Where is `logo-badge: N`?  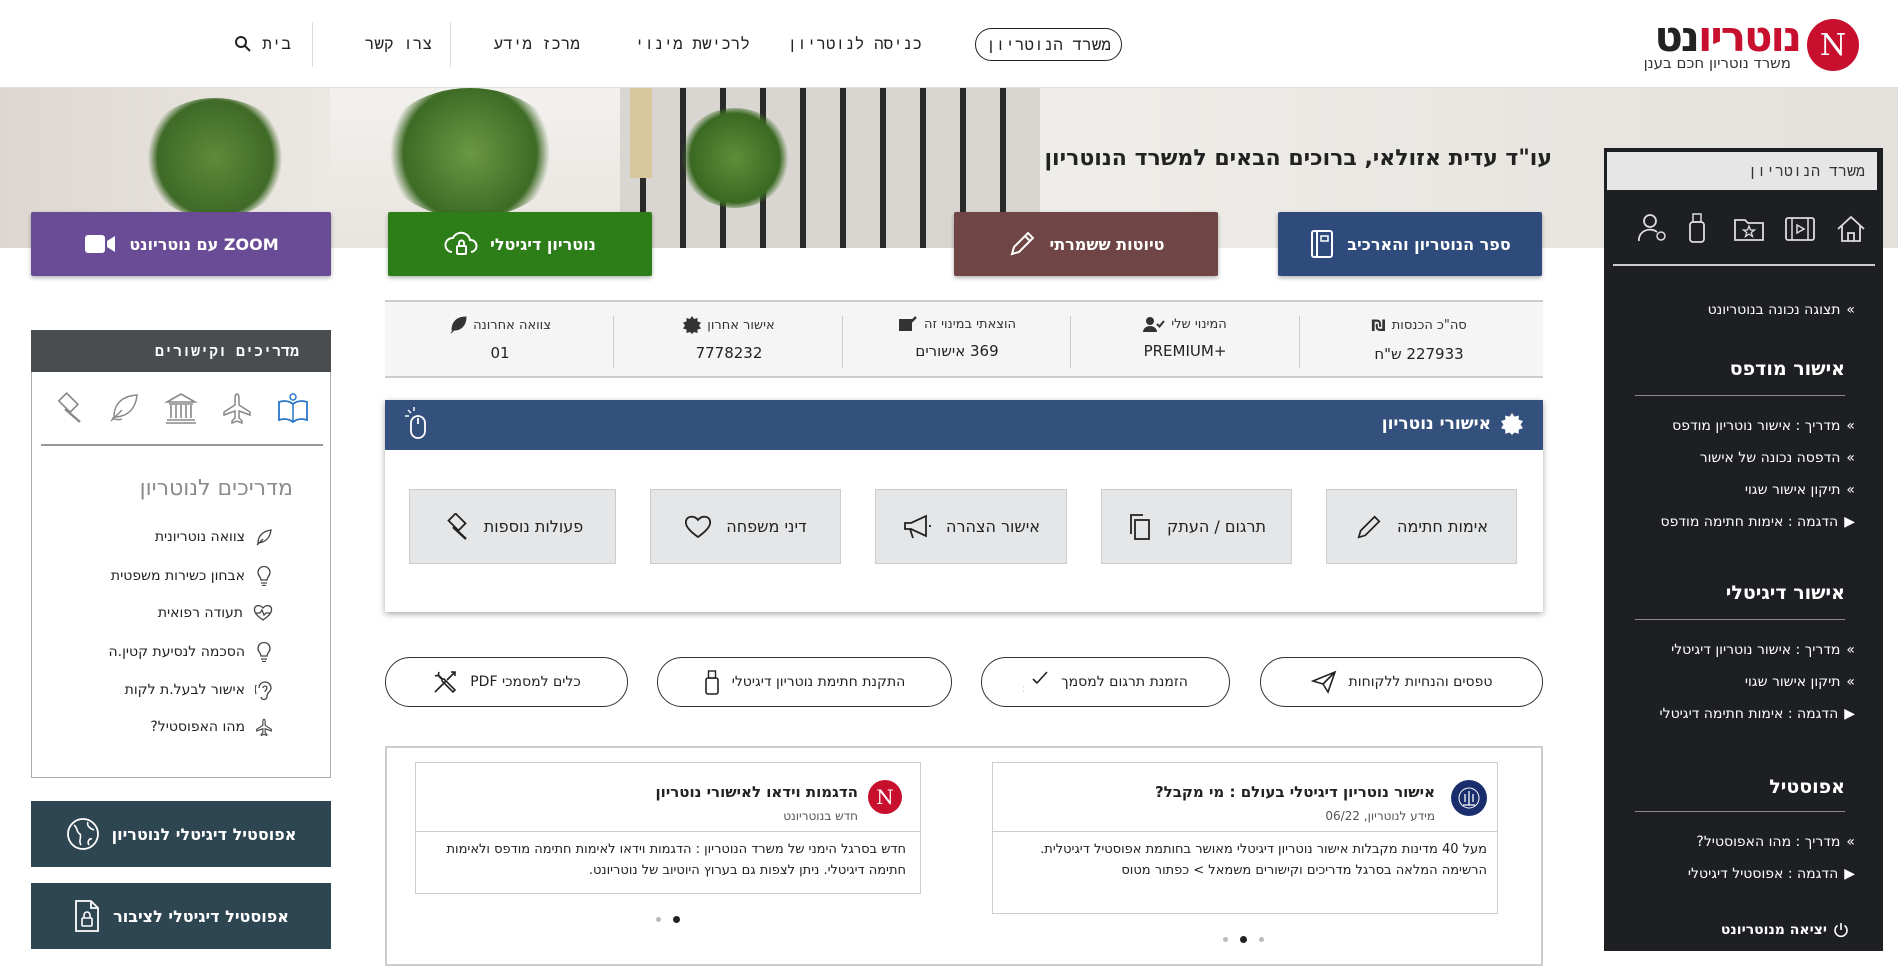 logo-badge: N is located at coordinates (1833, 45).